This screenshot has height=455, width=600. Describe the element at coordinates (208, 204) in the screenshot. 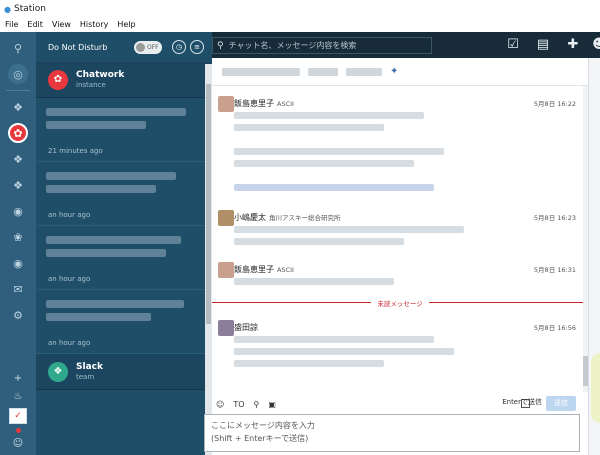

I see `scrollbar-thumb` at that location.